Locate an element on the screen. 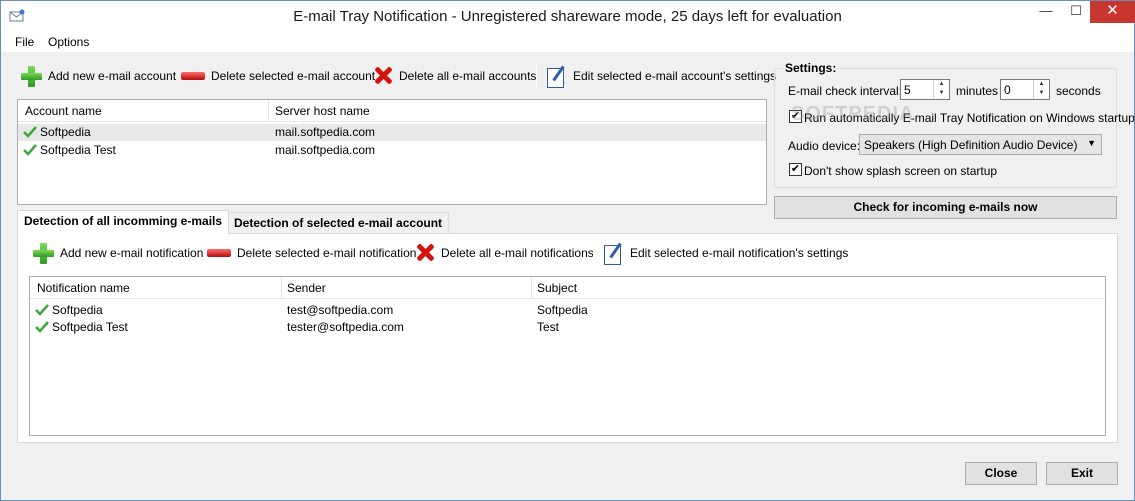  exit-button: Exit is located at coordinates (1082, 473).